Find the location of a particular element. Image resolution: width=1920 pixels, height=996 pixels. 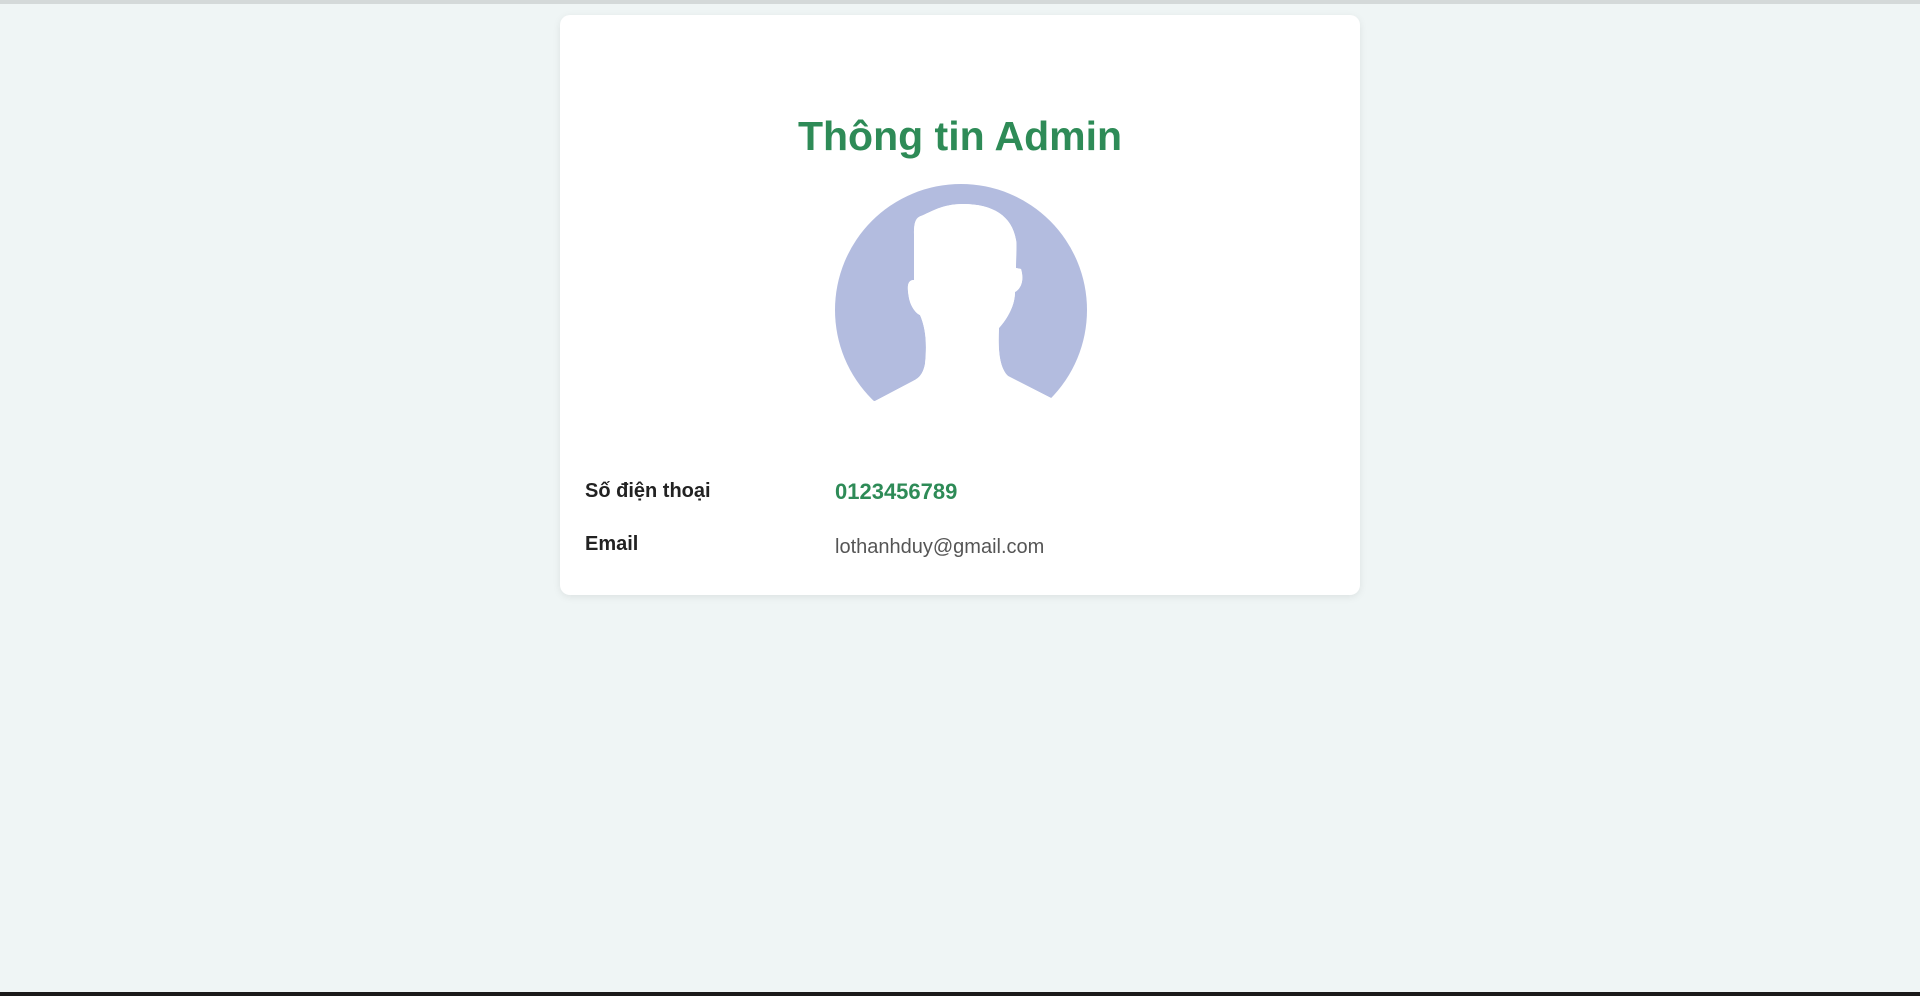

phone-value: 0123456789 is located at coordinates (896, 491).